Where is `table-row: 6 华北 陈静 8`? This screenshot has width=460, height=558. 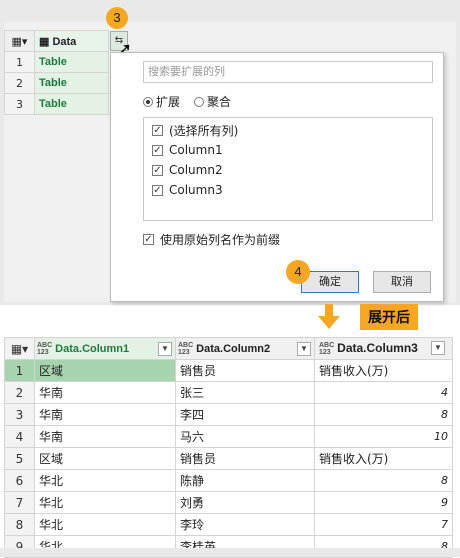
table-row: 6 华北 陈静 8 is located at coordinates (228, 480).